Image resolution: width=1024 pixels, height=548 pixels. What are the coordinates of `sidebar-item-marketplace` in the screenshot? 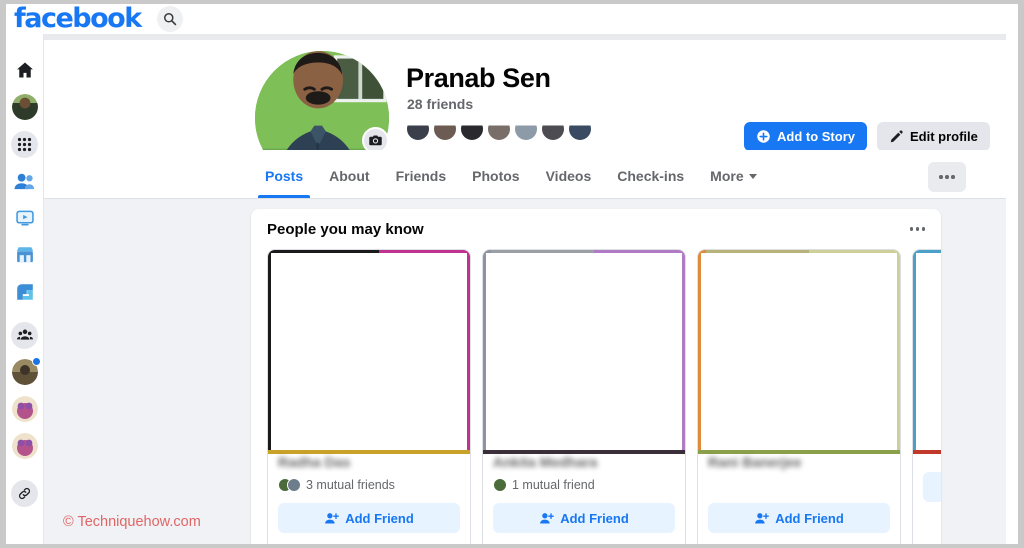 It's located at (25, 255).